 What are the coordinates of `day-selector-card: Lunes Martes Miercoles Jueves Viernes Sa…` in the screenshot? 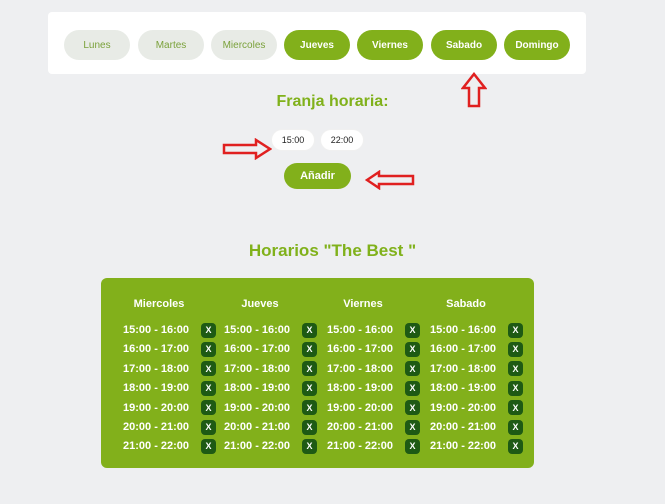 It's located at (317, 43).